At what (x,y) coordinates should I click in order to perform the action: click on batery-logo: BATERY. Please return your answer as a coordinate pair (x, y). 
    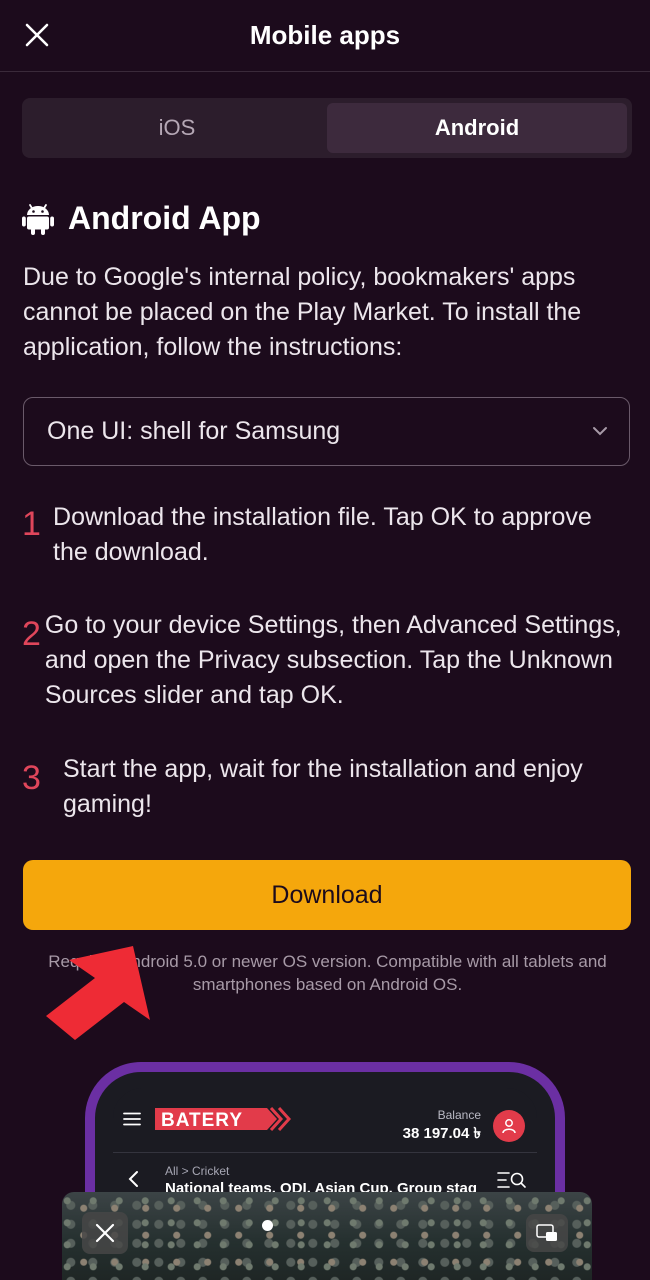
    Looking at the image, I should click on (223, 1119).